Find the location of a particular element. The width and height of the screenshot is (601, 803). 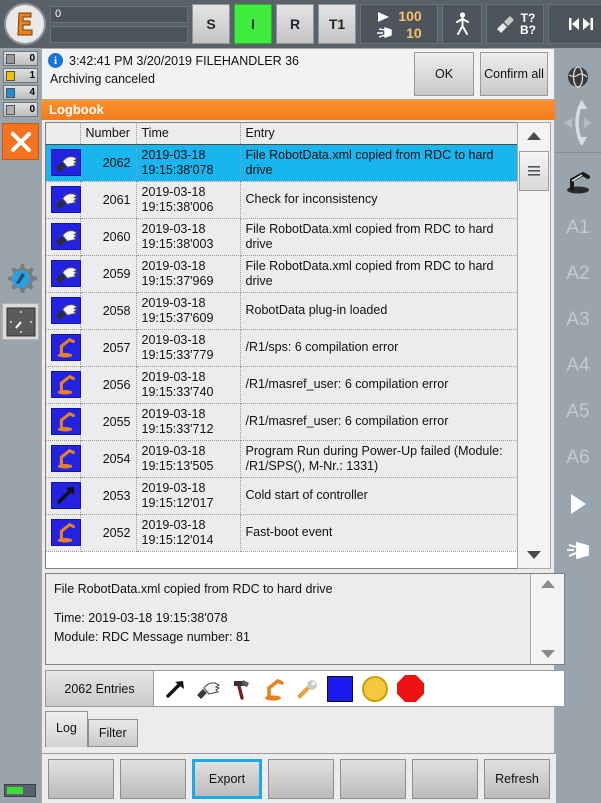

row-number: 2054 is located at coordinates (108, 459).